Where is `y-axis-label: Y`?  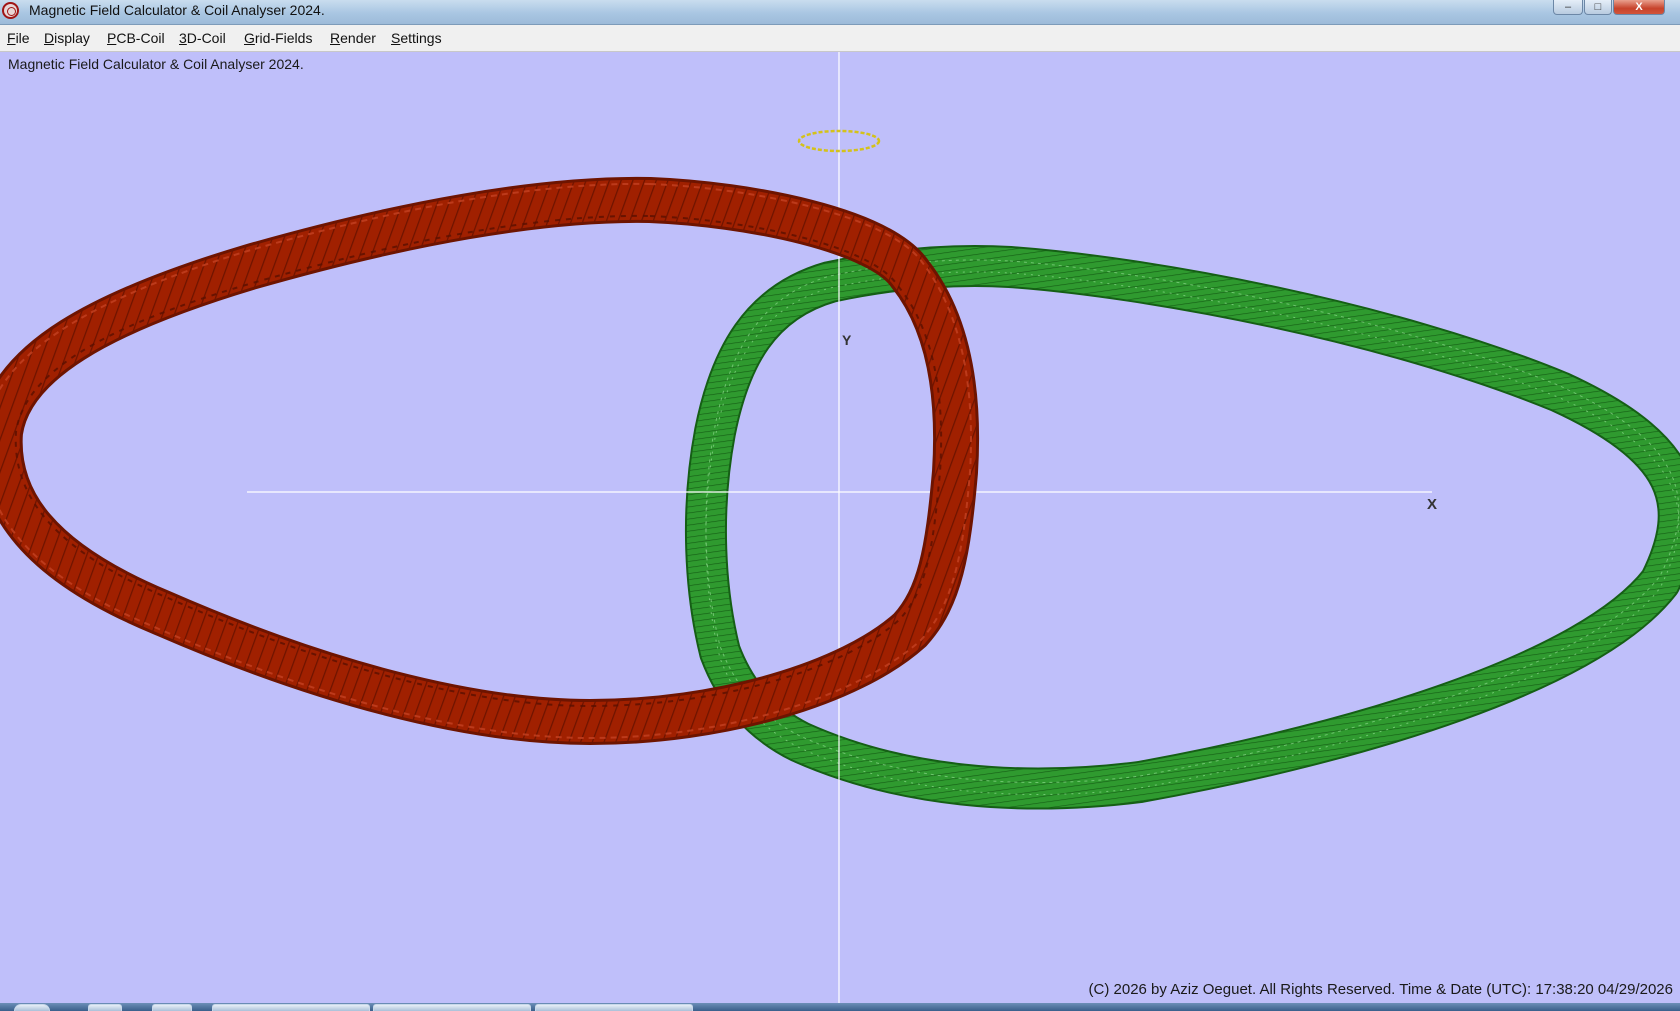 y-axis-label: Y is located at coordinates (847, 340).